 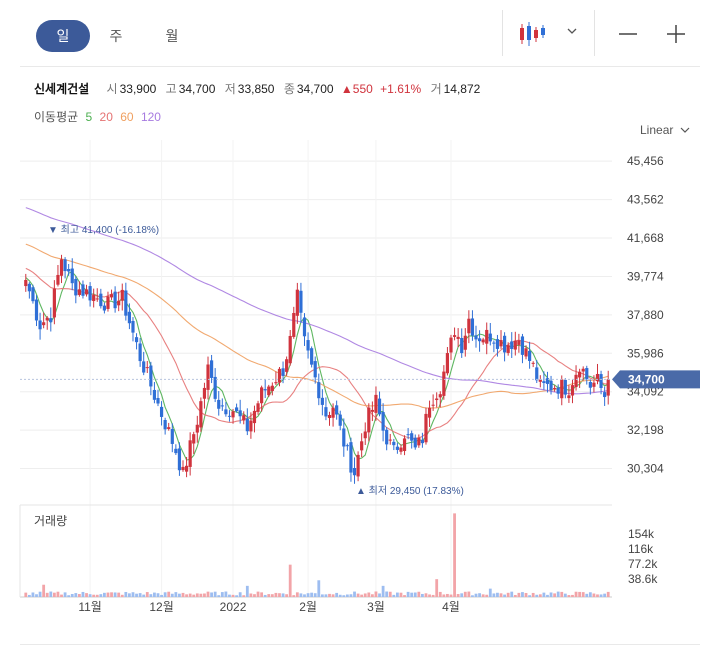 What do you see at coordinates (643, 564) in the screenshot?
I see `volume-tick-label: 77.2k` at bounding box center [643, 564].